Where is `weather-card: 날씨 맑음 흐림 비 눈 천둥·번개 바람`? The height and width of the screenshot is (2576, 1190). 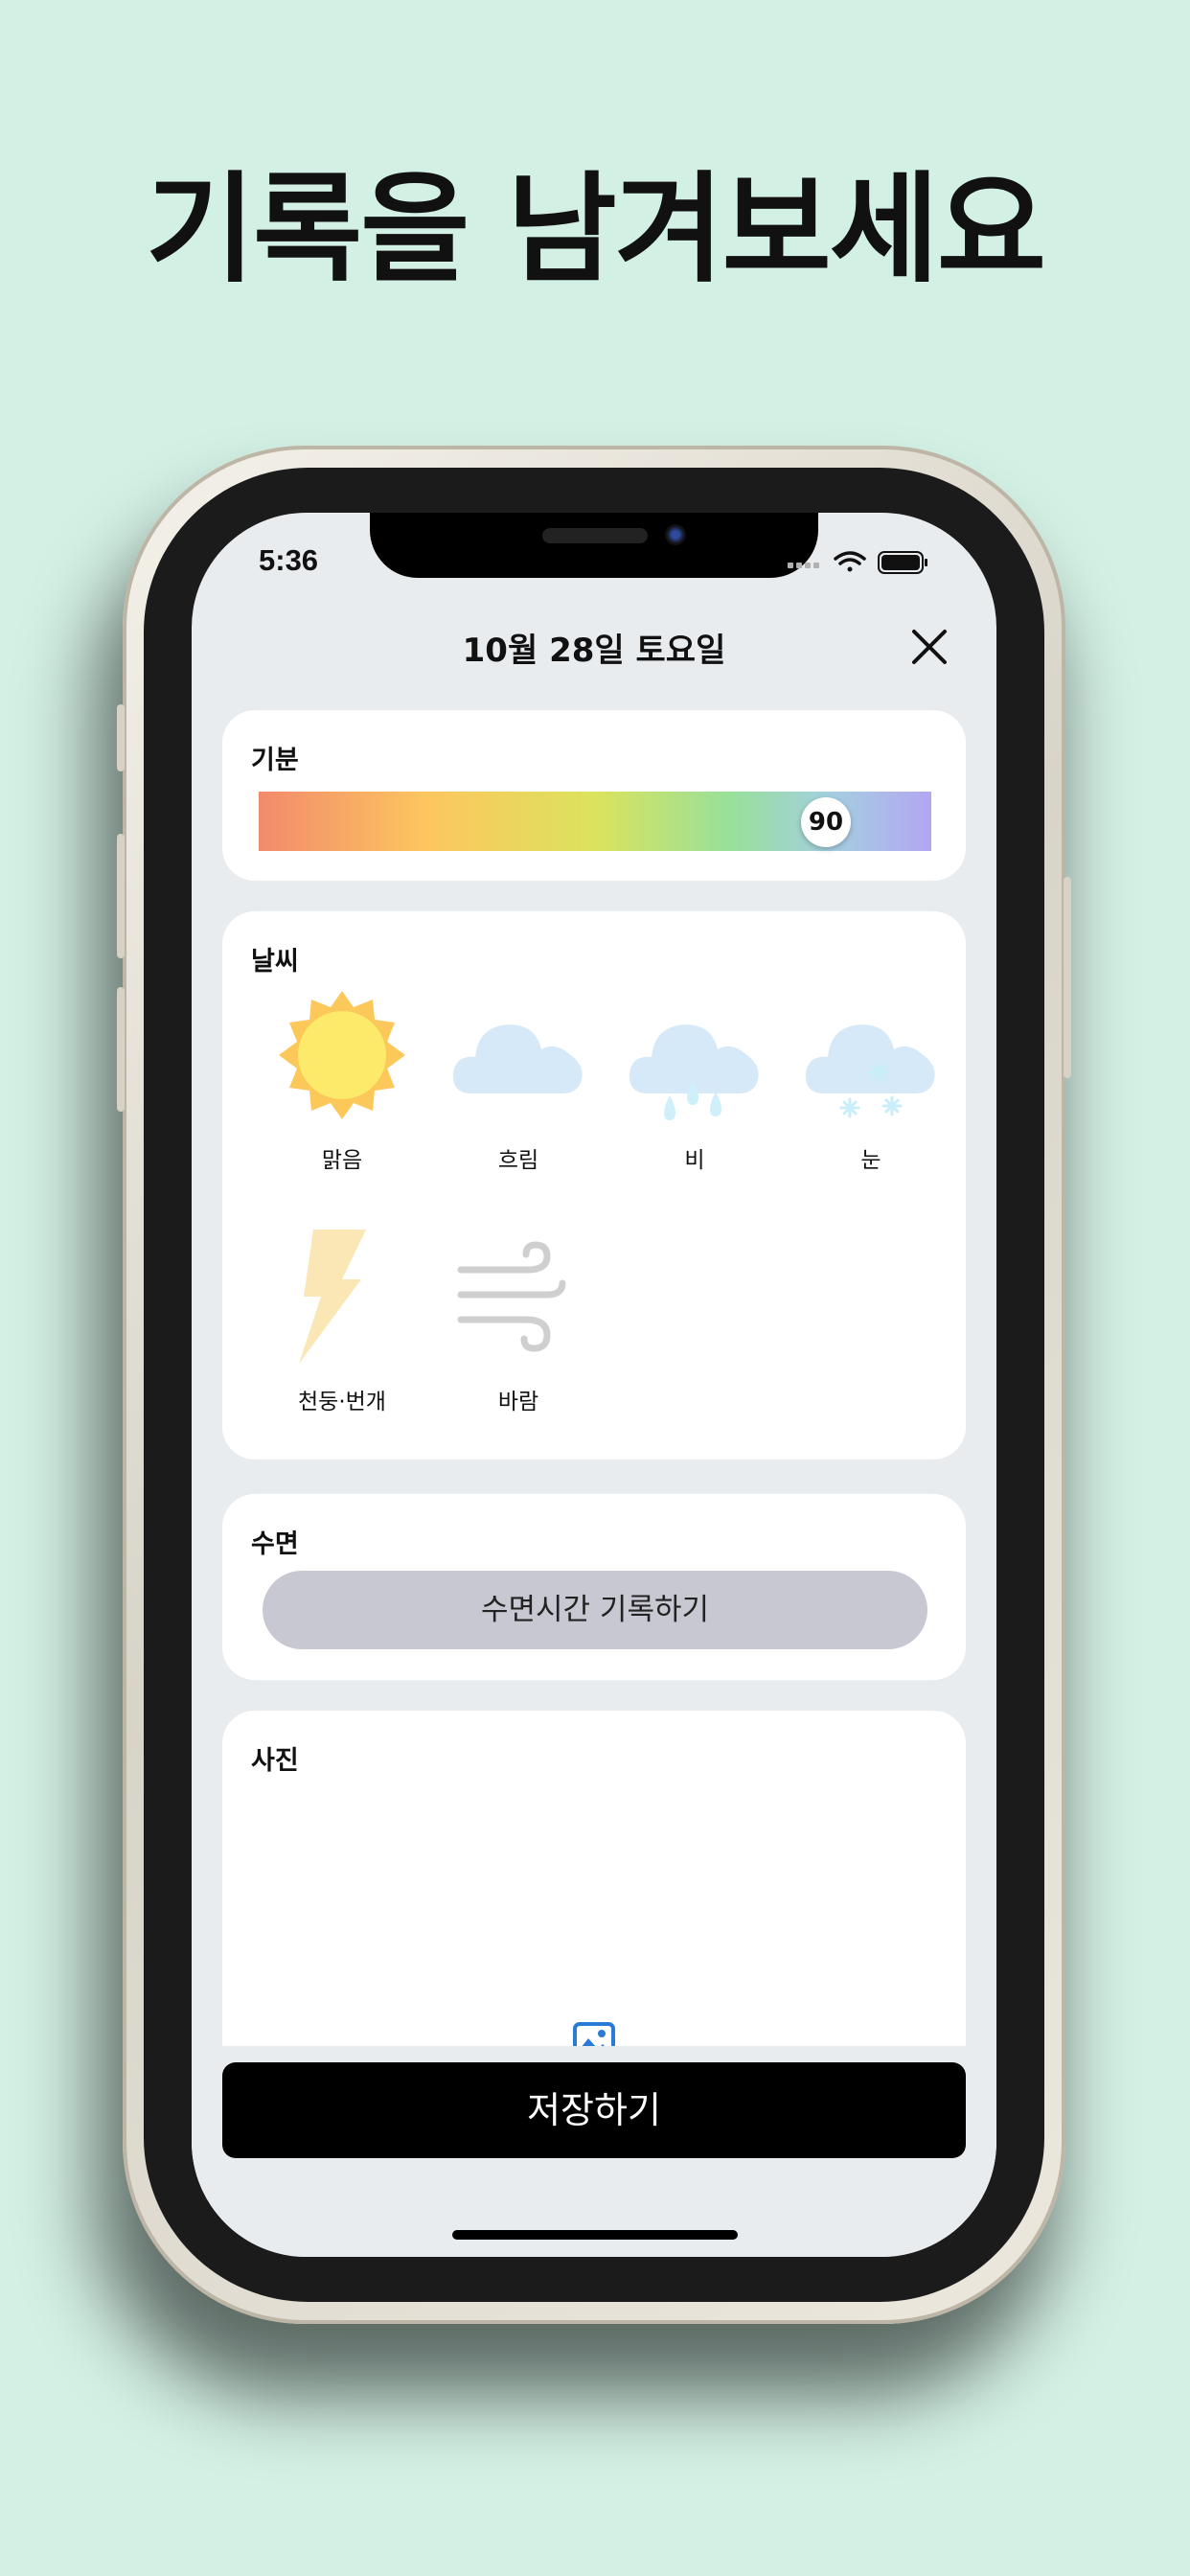
weather-card: 날씨 맑음 흐림 비 눈 천둥·번개 바람 is located at coordinates (594, 1185).